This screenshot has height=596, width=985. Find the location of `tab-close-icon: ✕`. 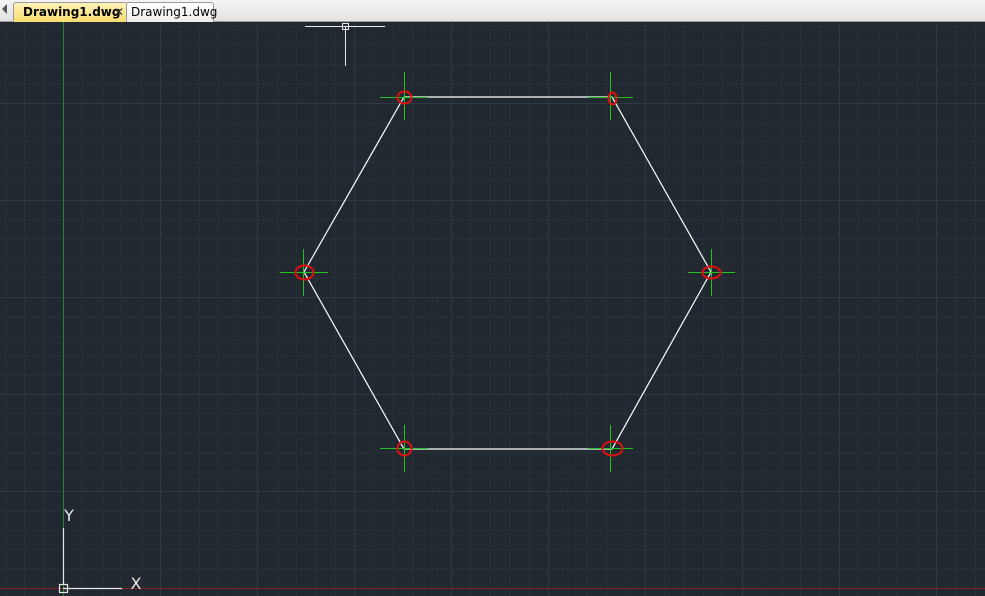

tab-close-icon: ✕ is located at coordinates (119, 12).